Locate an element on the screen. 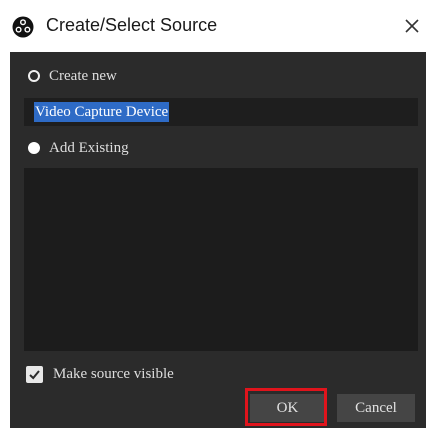 Image resolution: width=429 pixels, height=428 pixels. ok-button: OK is located at coordinates (287, 408).